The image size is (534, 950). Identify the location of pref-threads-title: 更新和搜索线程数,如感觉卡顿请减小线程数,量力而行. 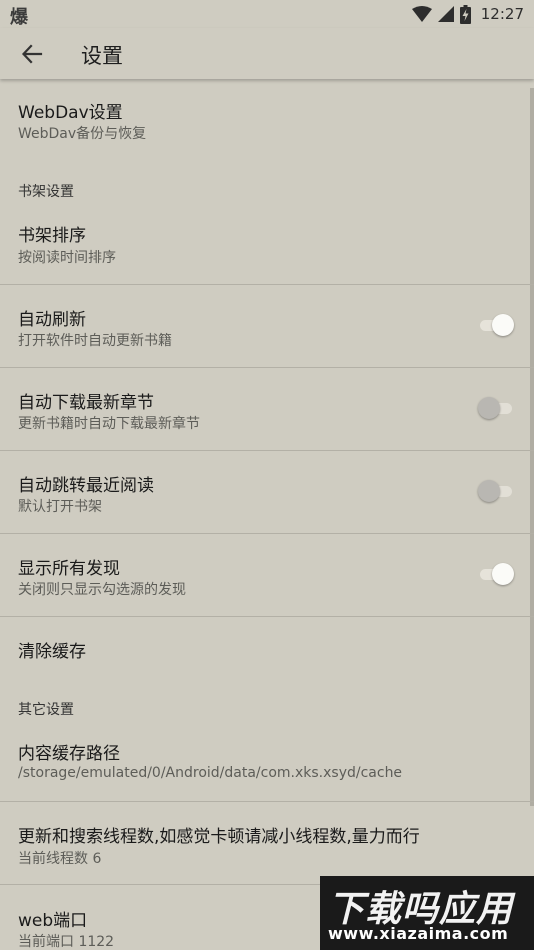
(219, 837).